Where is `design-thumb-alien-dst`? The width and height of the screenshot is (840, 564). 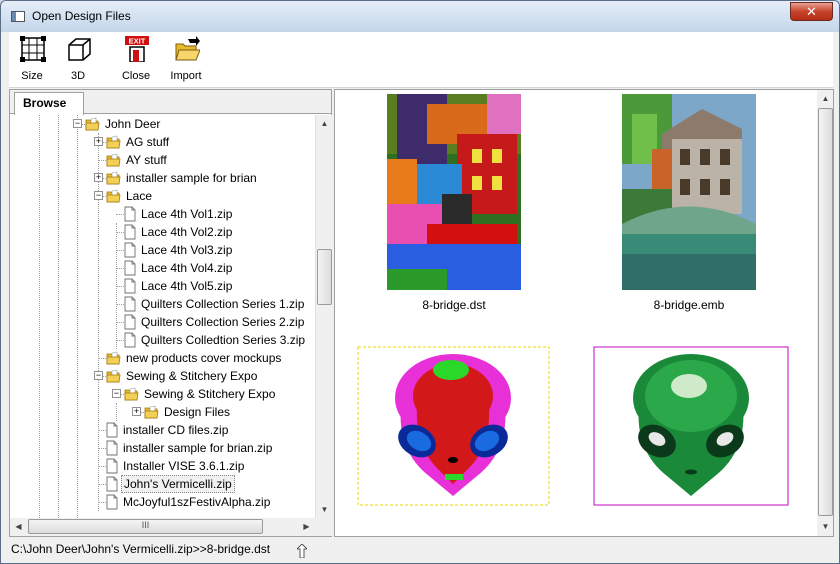
design-thumb-alien-dst is located at coordinates (453, 426).